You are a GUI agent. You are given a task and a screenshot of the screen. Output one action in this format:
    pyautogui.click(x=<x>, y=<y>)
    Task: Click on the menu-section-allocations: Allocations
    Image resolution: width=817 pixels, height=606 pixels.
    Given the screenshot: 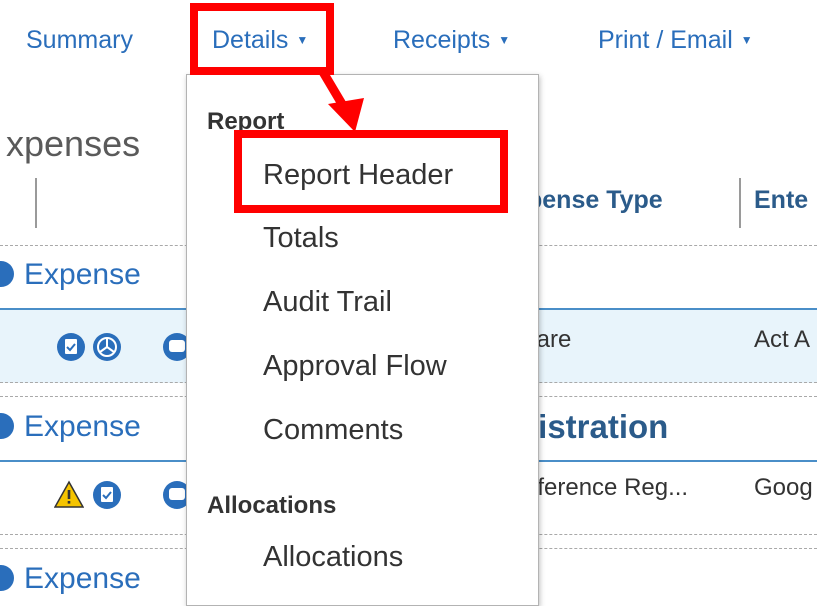 What is the action you would take?
    pyautogui.click(x=272, y=505)
    